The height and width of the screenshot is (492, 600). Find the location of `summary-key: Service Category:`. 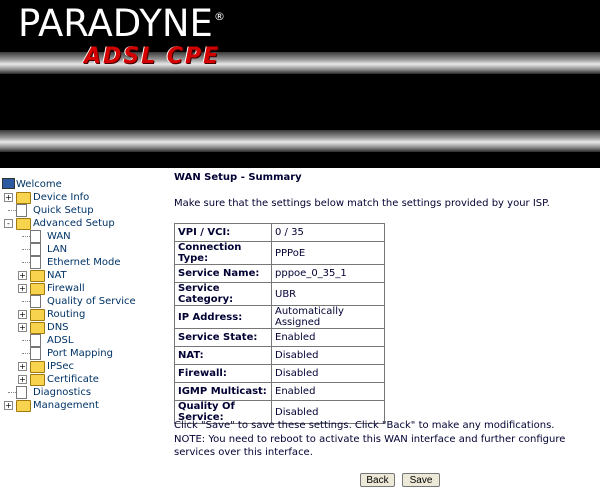

summary-key: Service Category: is located at coordinates (223, 294).